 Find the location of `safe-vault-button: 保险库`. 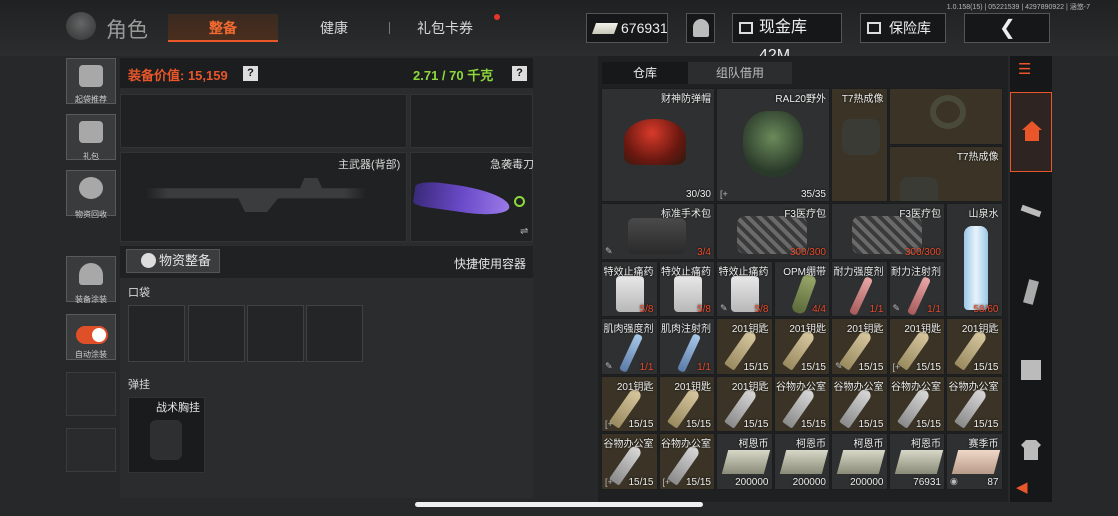

safe-vault-button: 保险库 is located at coordinates (903, 28).